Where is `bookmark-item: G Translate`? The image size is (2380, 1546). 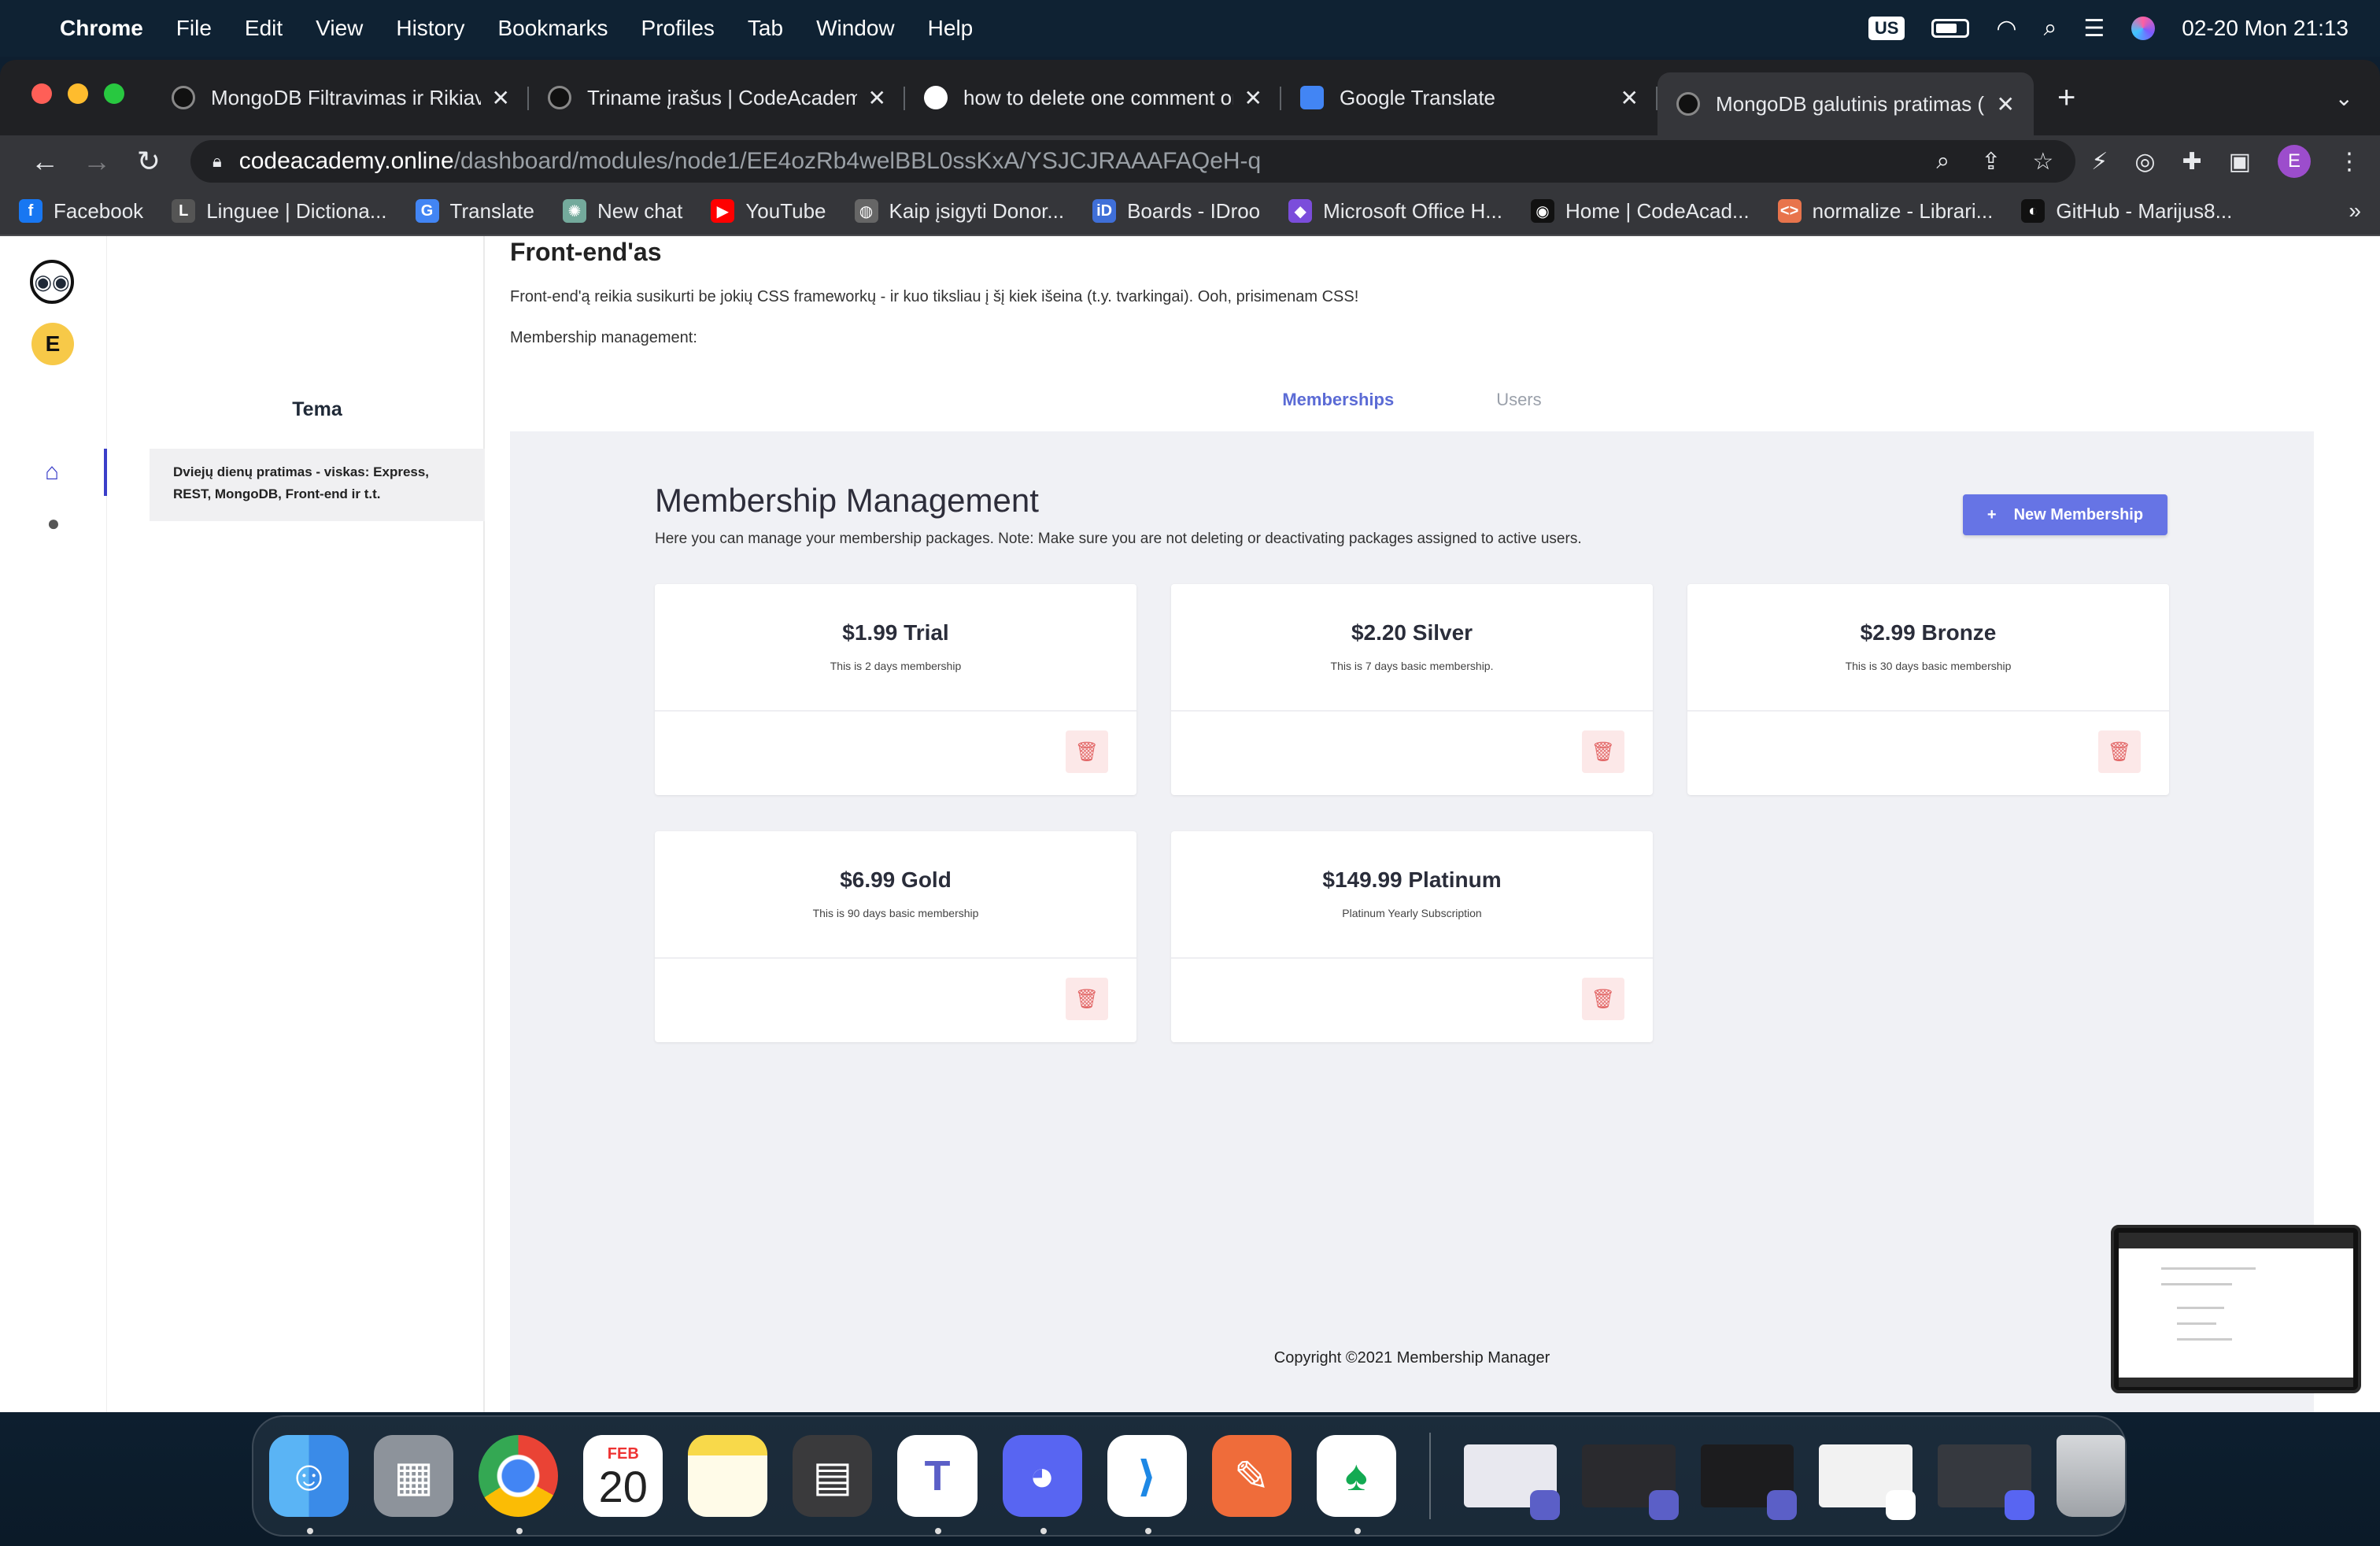 bookmark-item: G Translate is located at coordinates (474, 212).